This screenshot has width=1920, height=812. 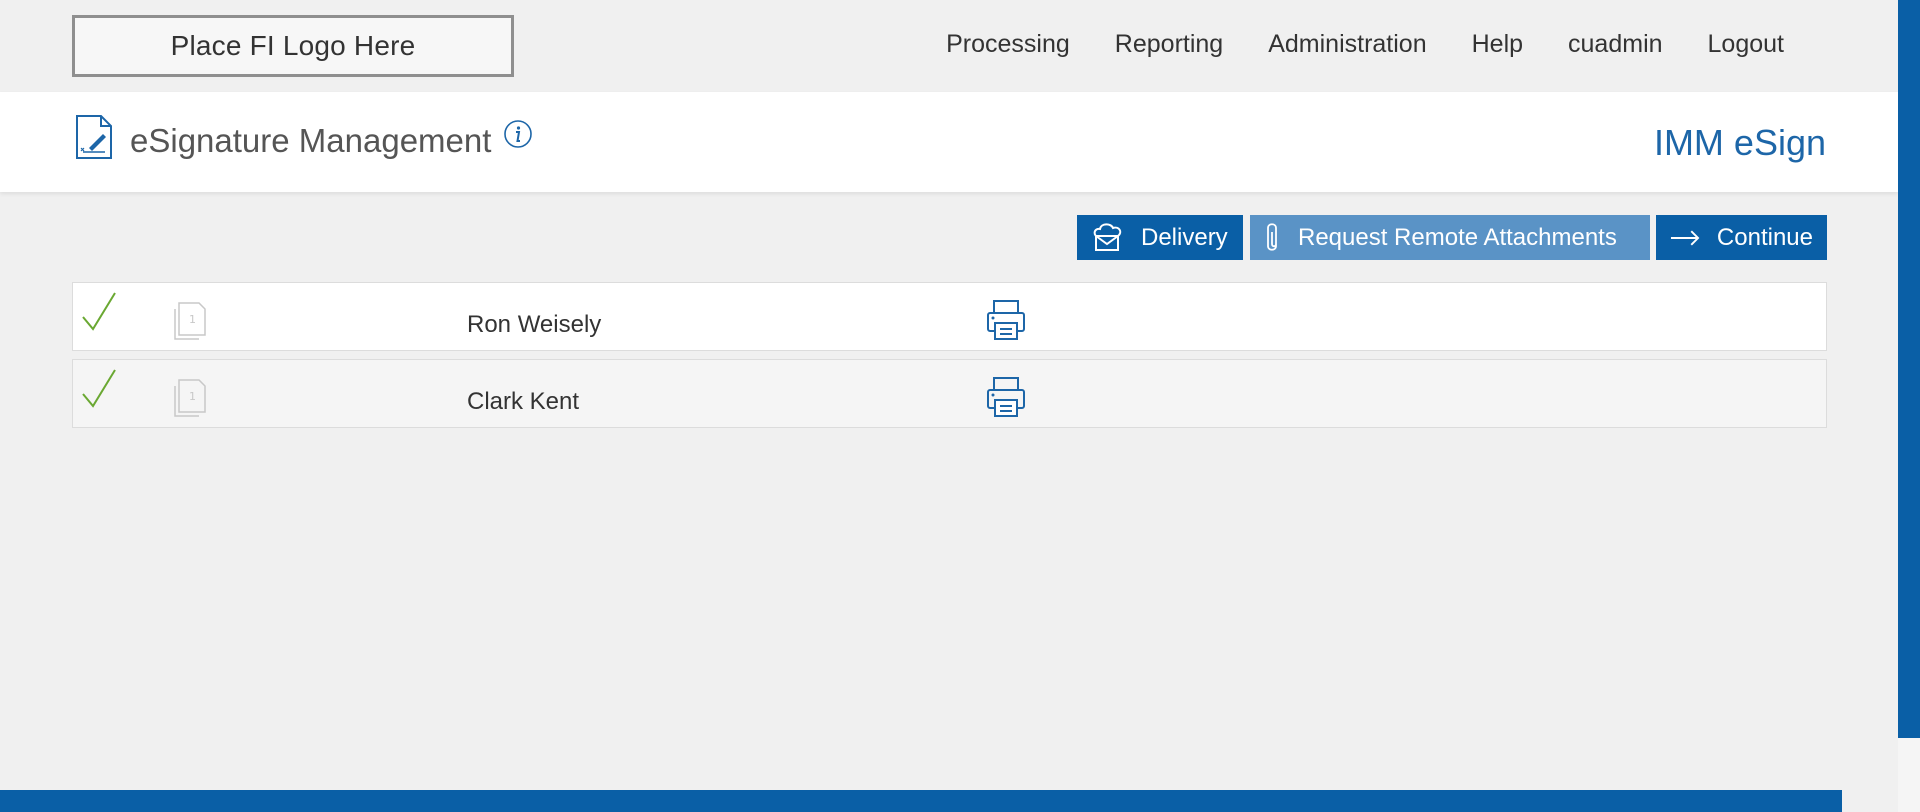 What do you see at coordinates (1764, 237) in the screenshot?
I see `continue-label: Continue` at bounding box center [1764, 237].